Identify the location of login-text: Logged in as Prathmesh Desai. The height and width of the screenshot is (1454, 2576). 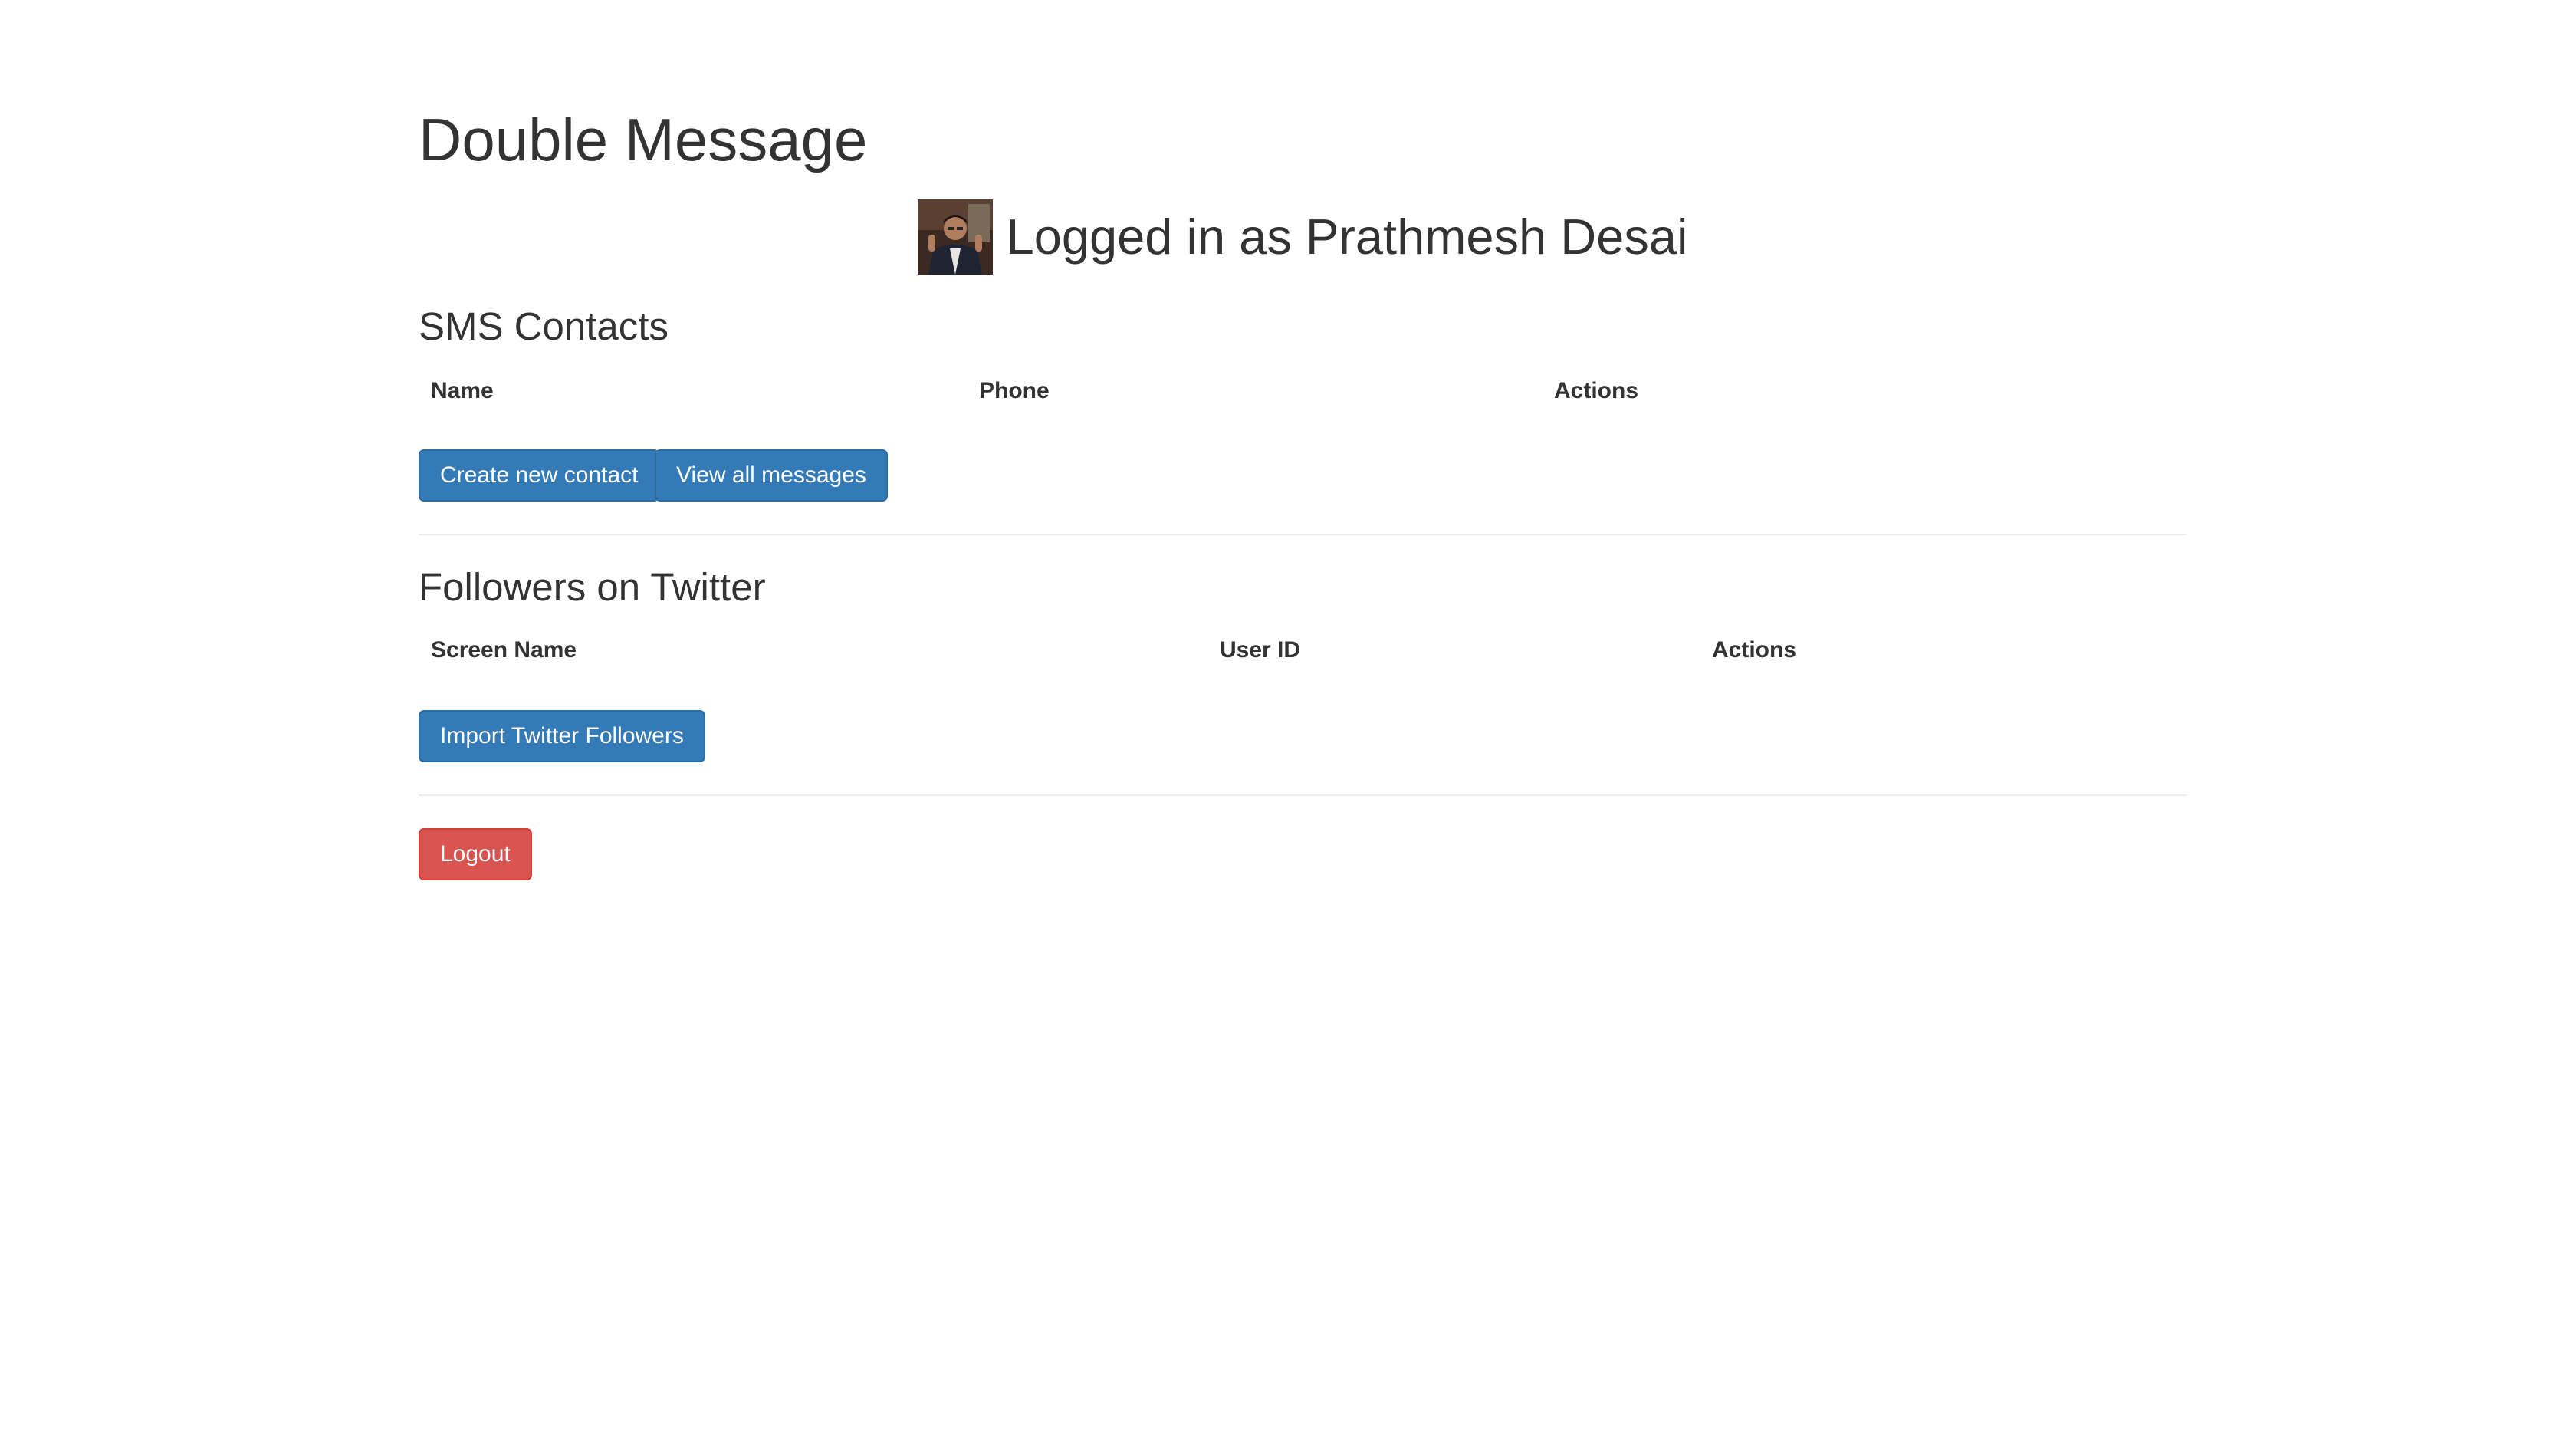
(1347, 237).